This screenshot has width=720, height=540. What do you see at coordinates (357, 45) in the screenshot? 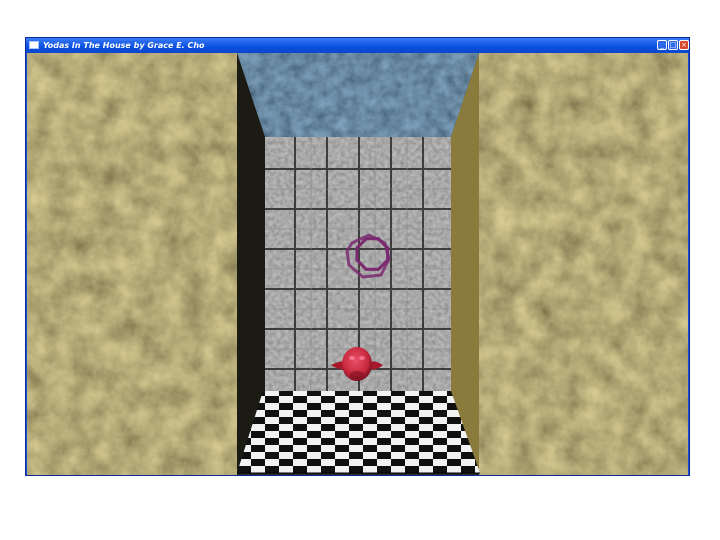
I see `title-bar: Yodas In The House by Grace E. Cho _ □ ×` at bounding box center [357, 45].